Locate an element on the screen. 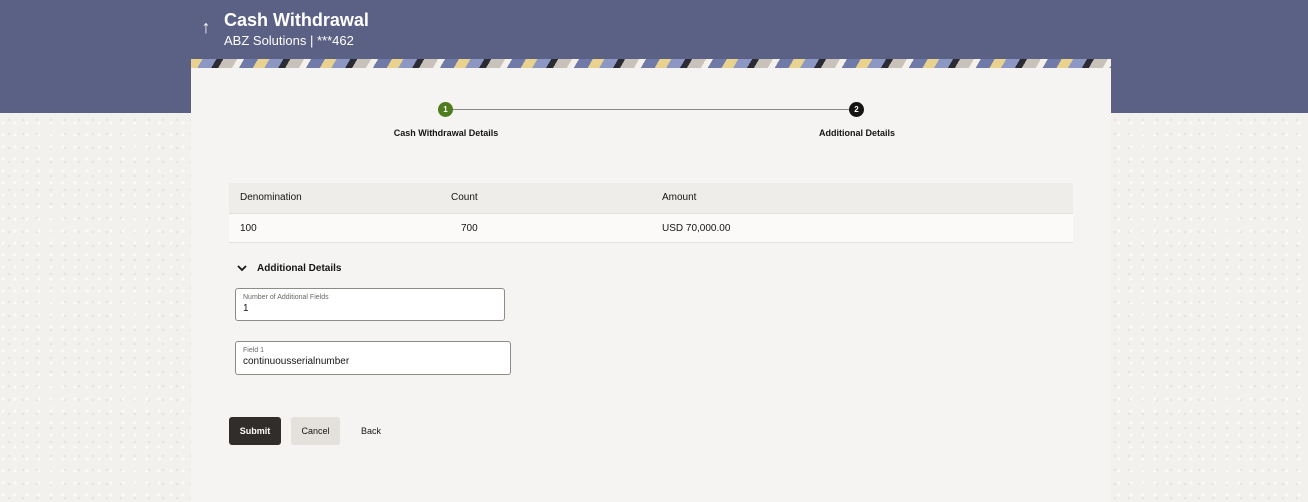 The image size is (1308, 502). cell-denomination: 100 is located at coordinates (248, 228).